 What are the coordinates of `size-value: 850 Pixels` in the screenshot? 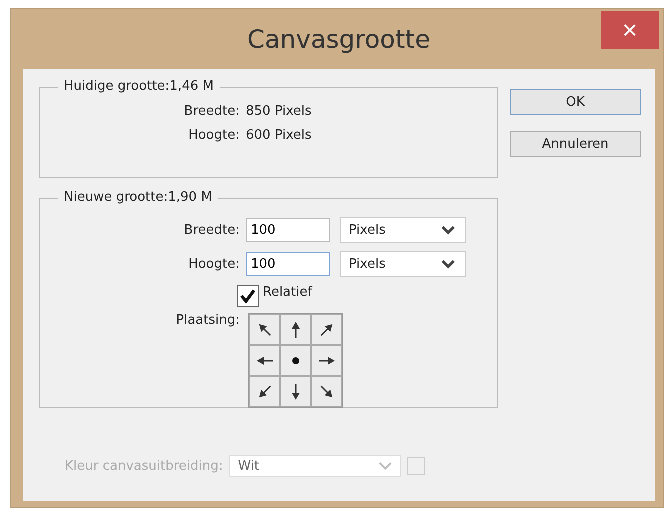 It's located at (279, 111).